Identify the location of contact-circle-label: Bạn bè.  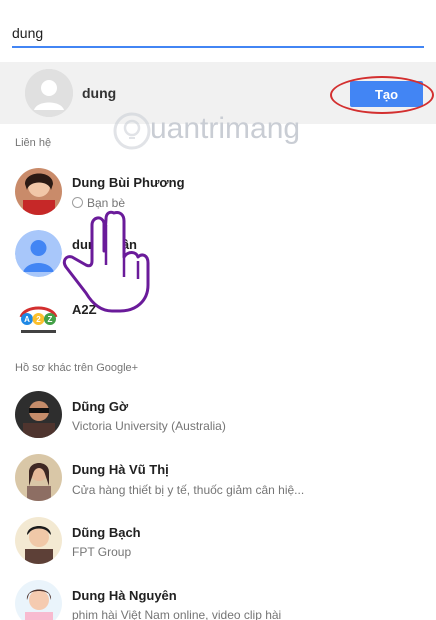
(106, 203).